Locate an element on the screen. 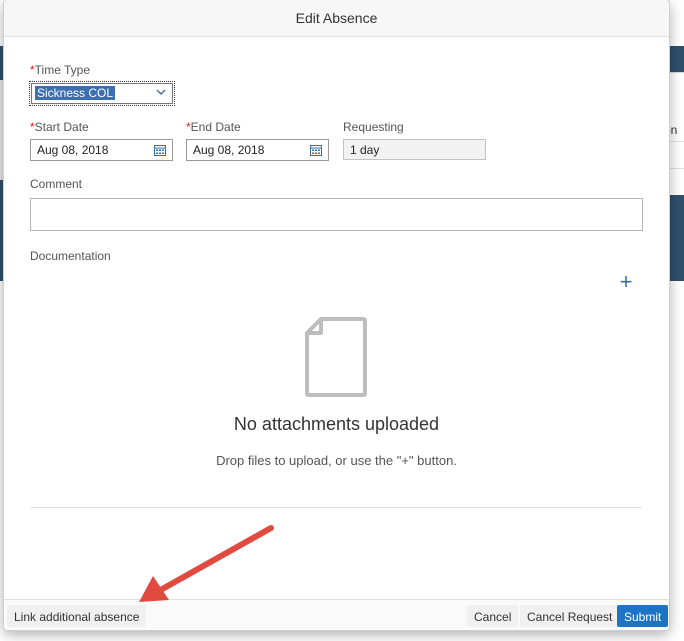 The image size is (684, 641). document-icon is located at coordinates (336, 357).